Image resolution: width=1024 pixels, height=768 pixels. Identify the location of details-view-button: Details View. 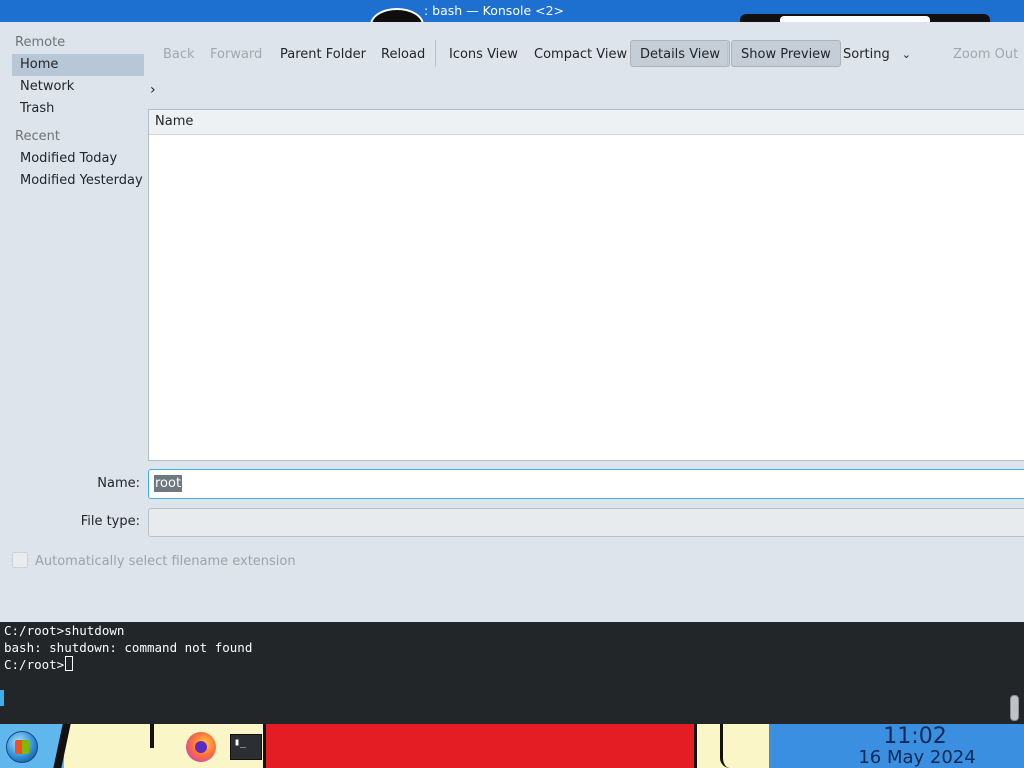
(680, 53).